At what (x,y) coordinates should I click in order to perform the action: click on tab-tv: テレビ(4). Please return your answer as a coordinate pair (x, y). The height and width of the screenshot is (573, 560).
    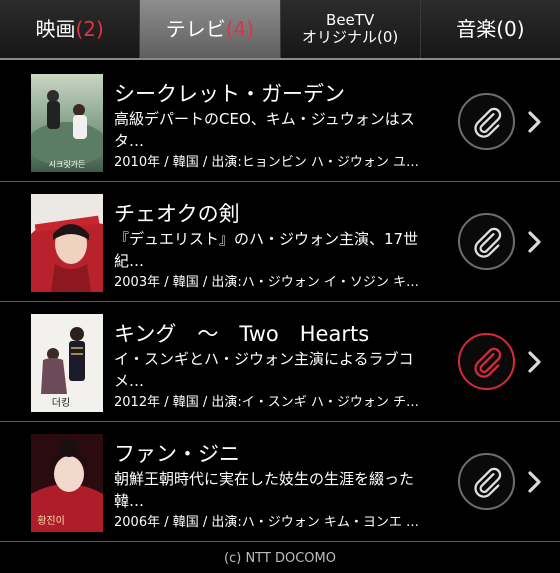
    Looking at the image, I should click on (210, 29).